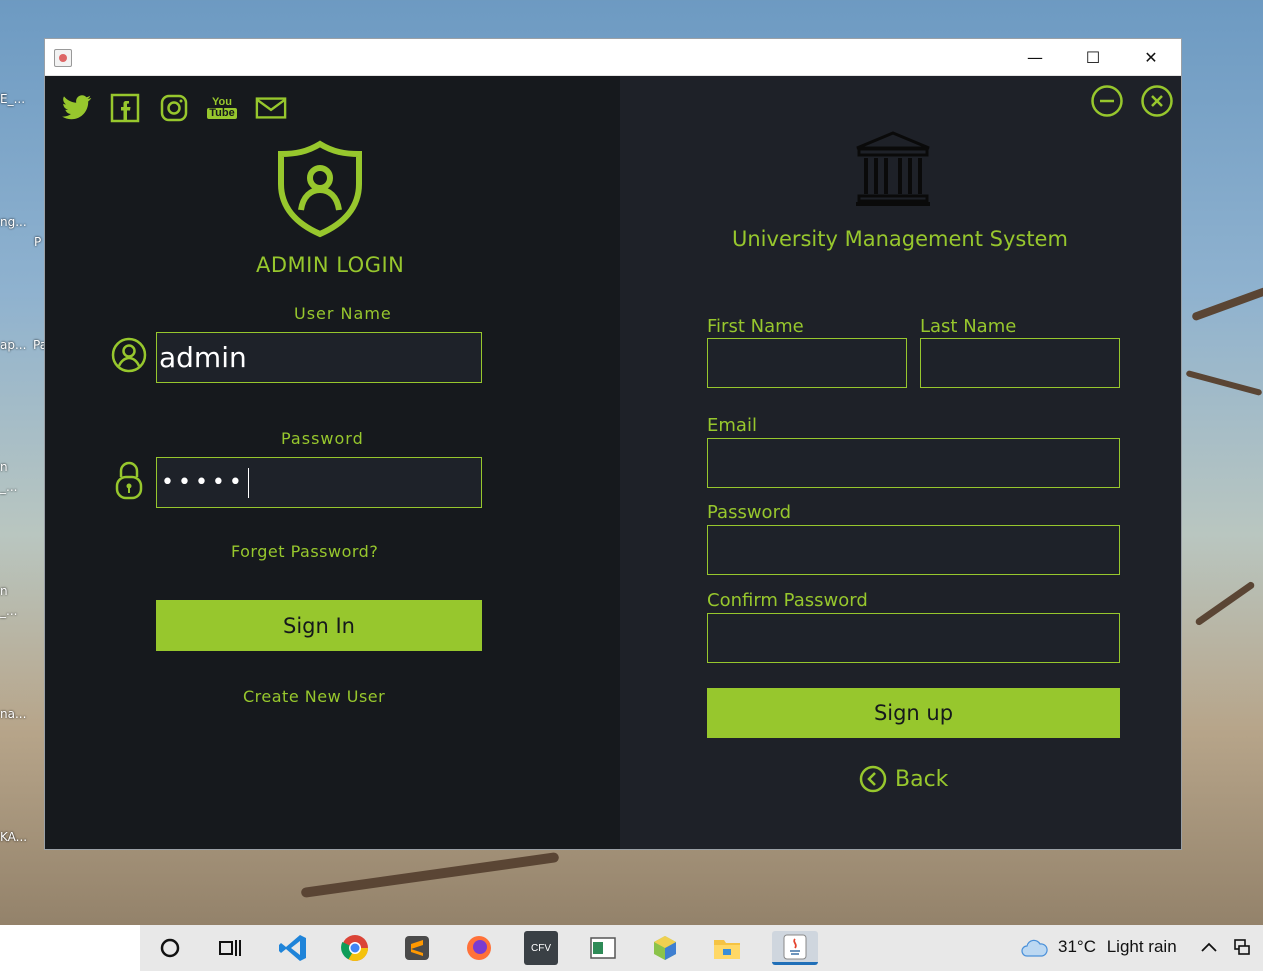  What do you see at coordinates (222, 113) in the screenshot?
I see `youtube-icon-text: Tube` at bounding box center [222, 113].